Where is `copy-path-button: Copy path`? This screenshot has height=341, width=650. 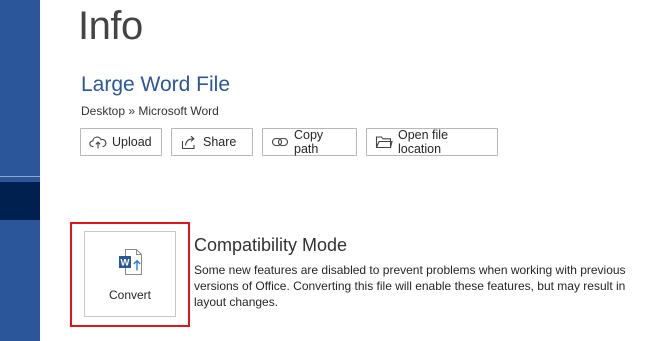
copy-path-button: Copy path is located at coordinates (309, 142).